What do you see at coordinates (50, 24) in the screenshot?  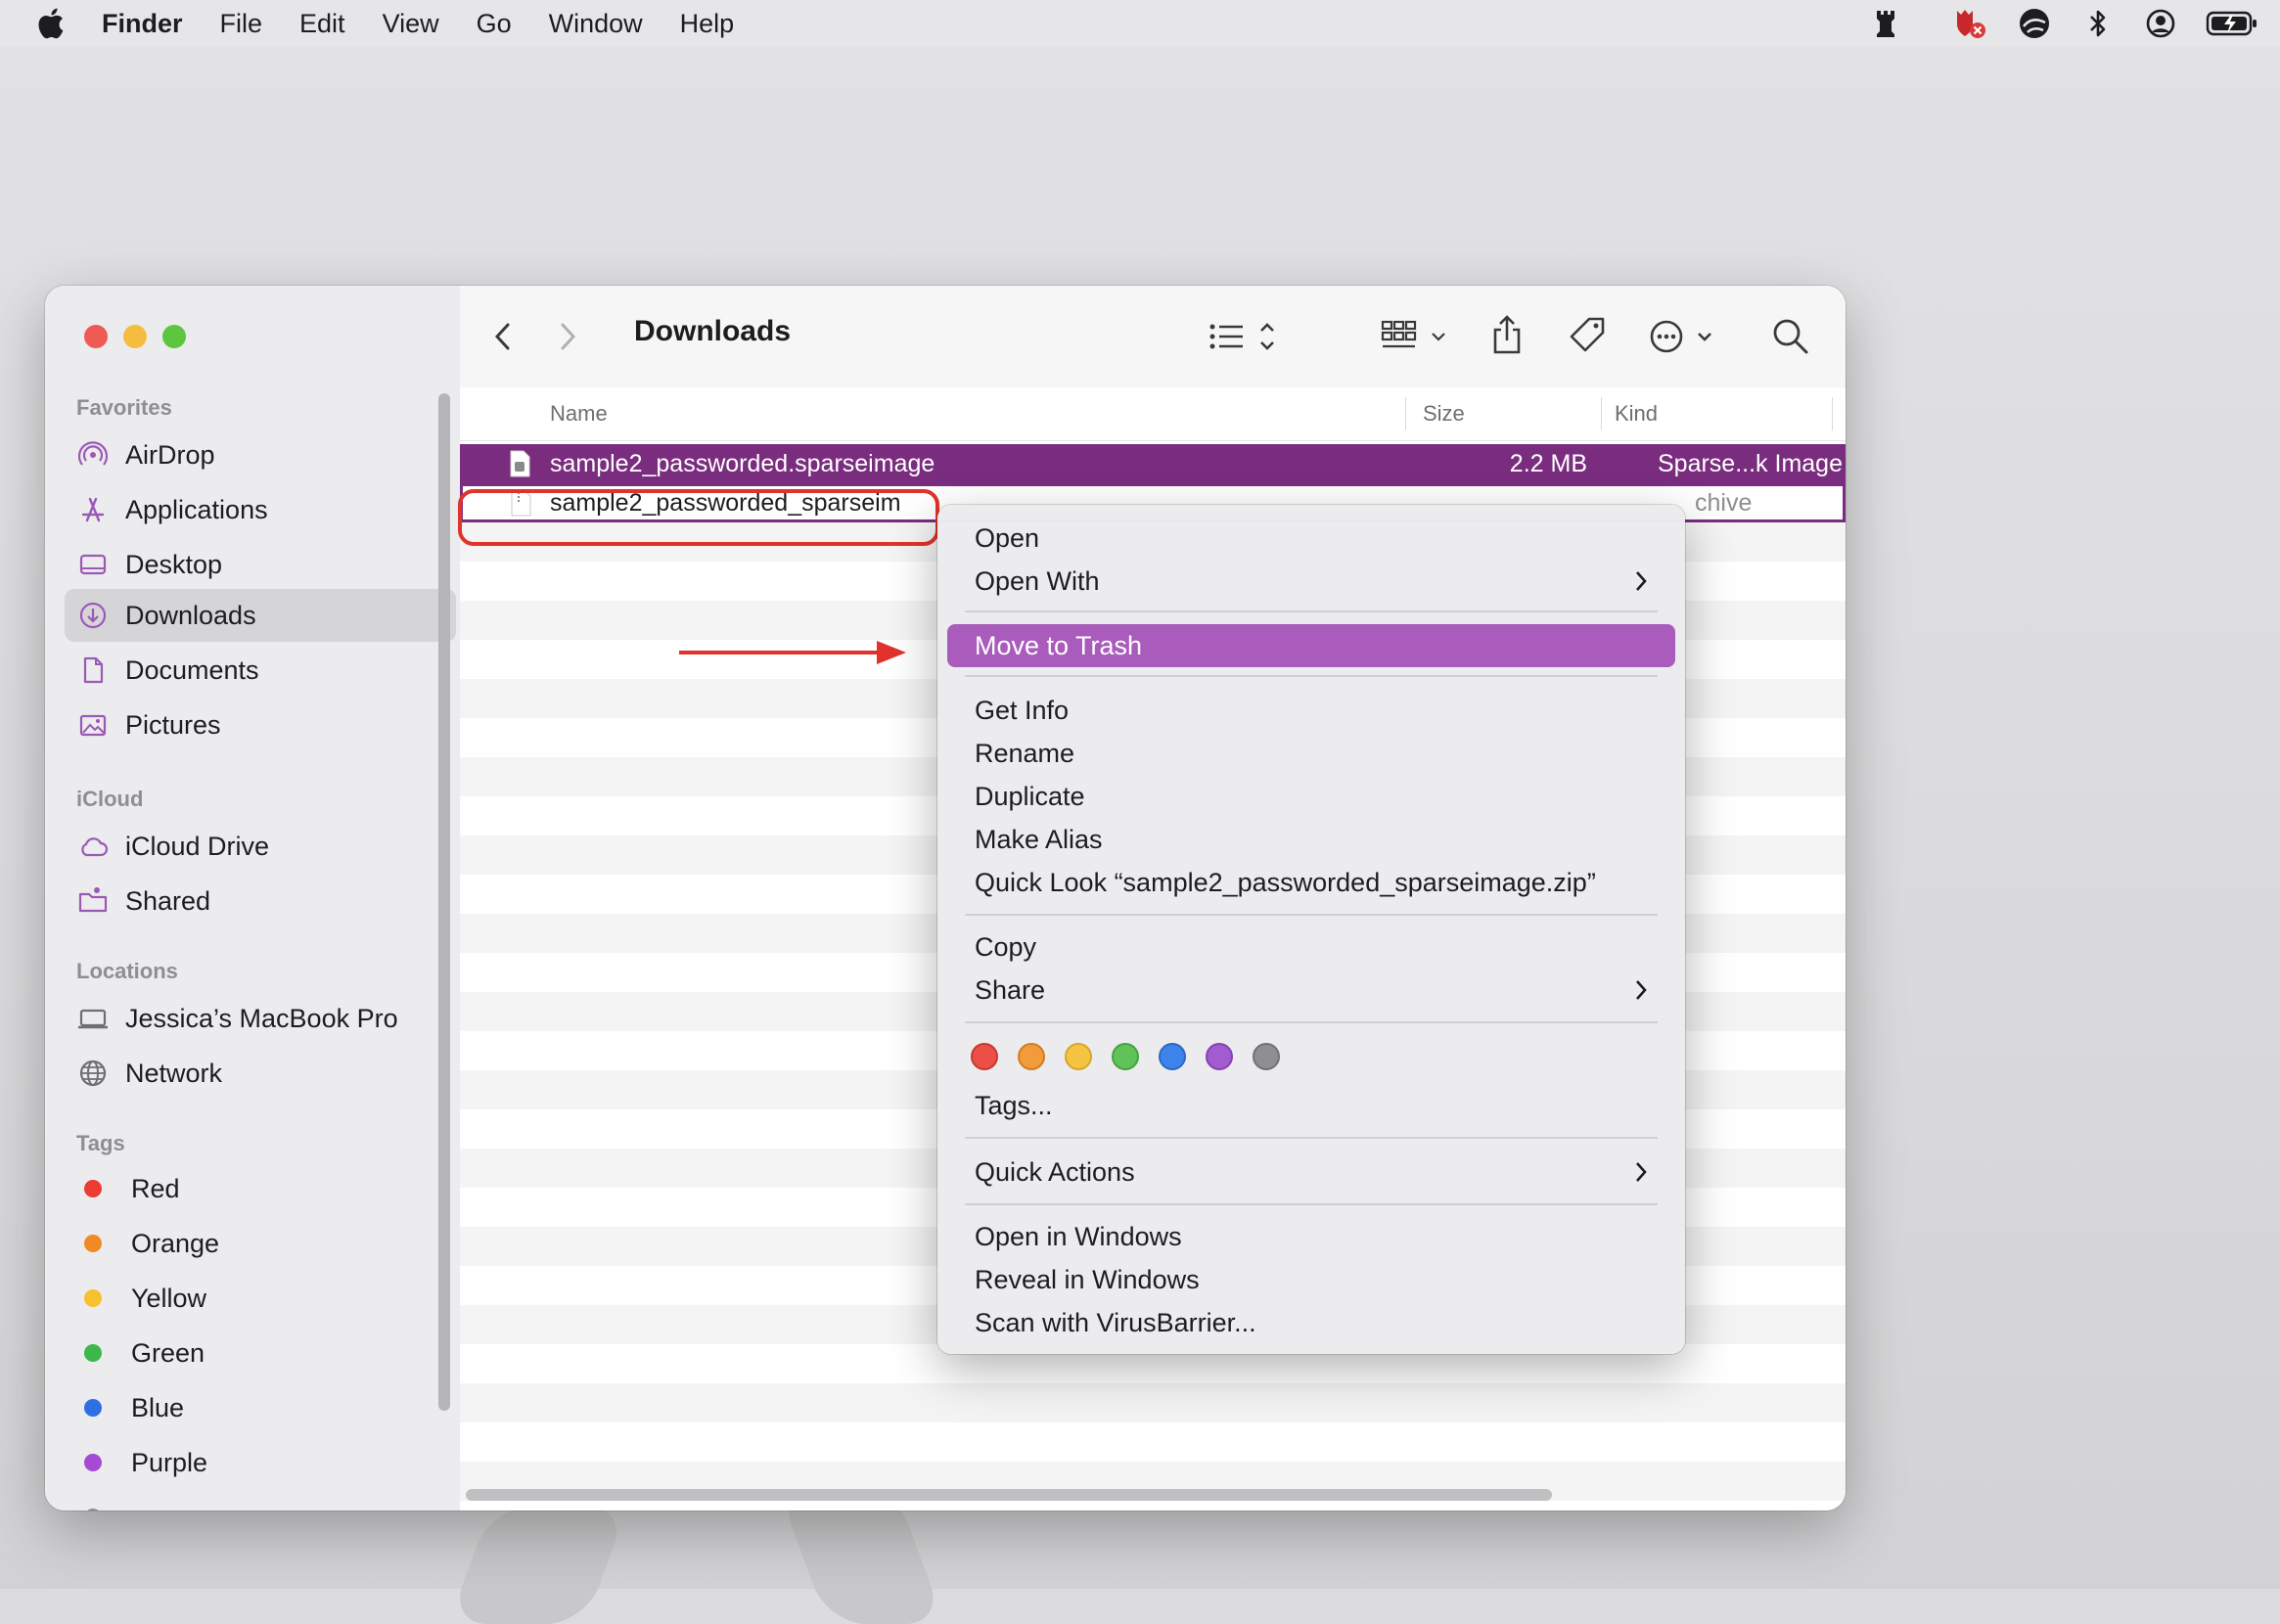 I see `apple-logo-icon` at bounding box center [50, 24].